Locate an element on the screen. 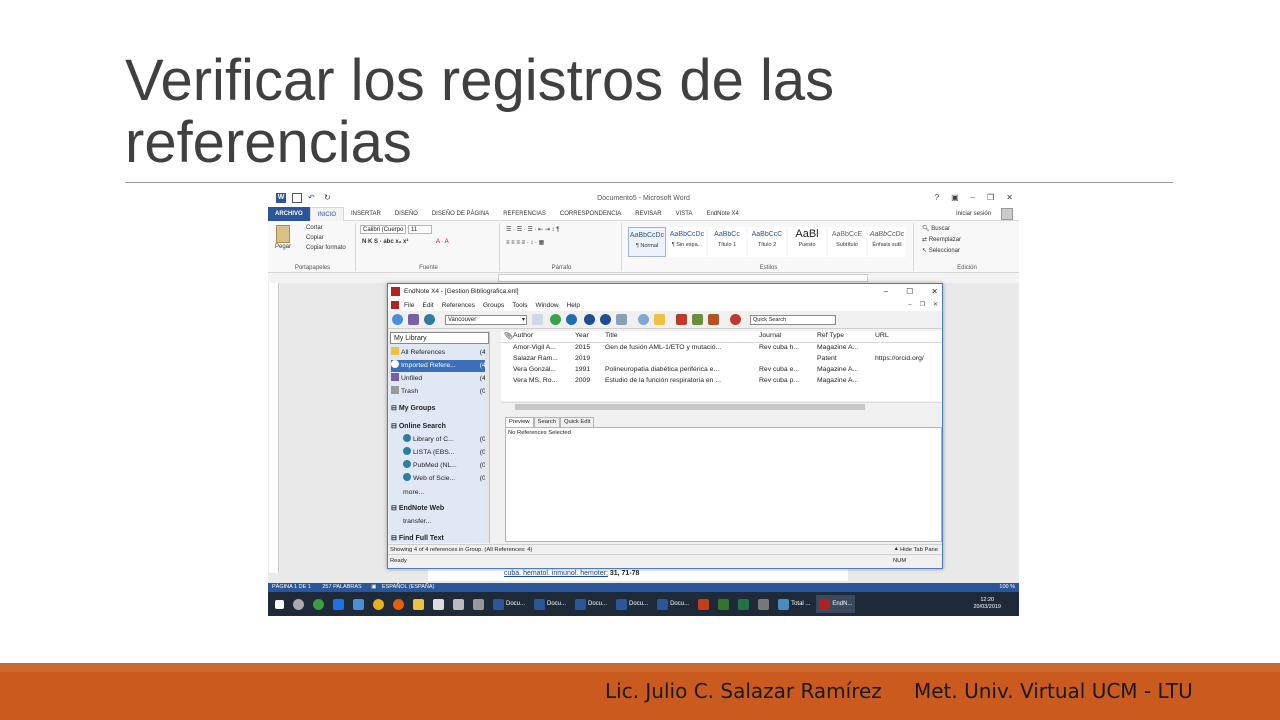  open-folder-icon is located at coordinates (659, 319).